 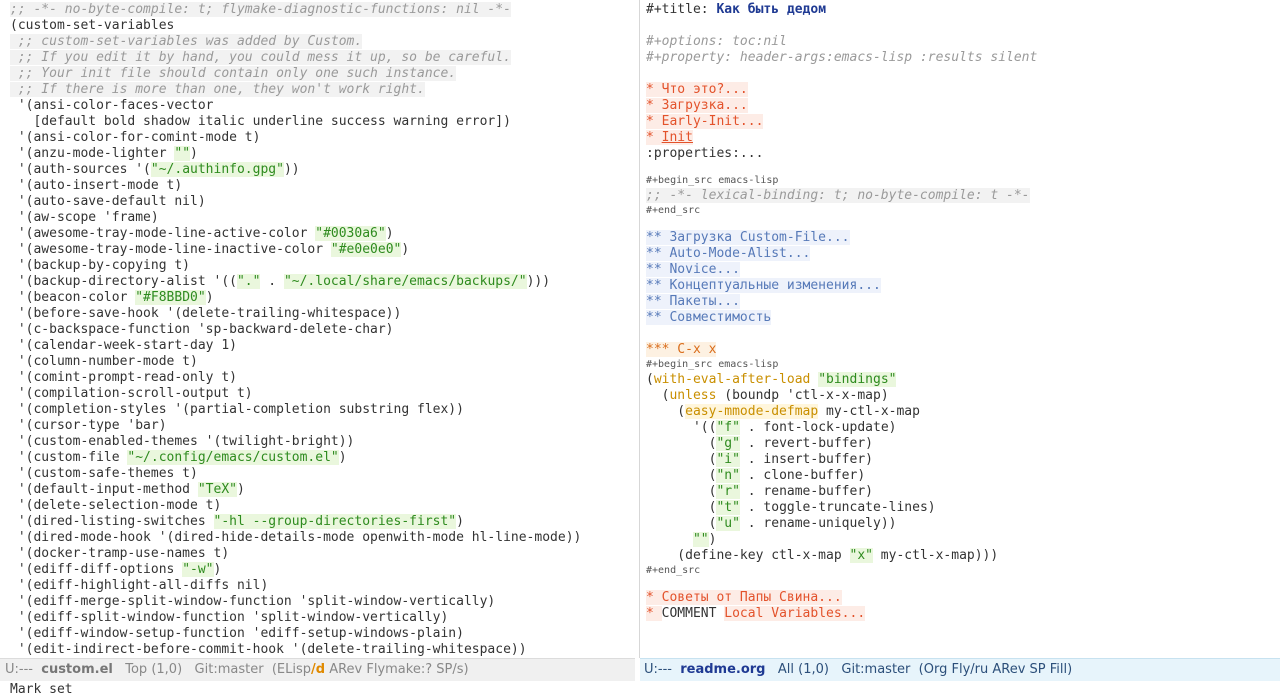 What do you see at coordinates (960, 508) in the screenshot?
I see `right-line: ("t" . toggle-truncate-lines)` at bounding box center [960, 508].